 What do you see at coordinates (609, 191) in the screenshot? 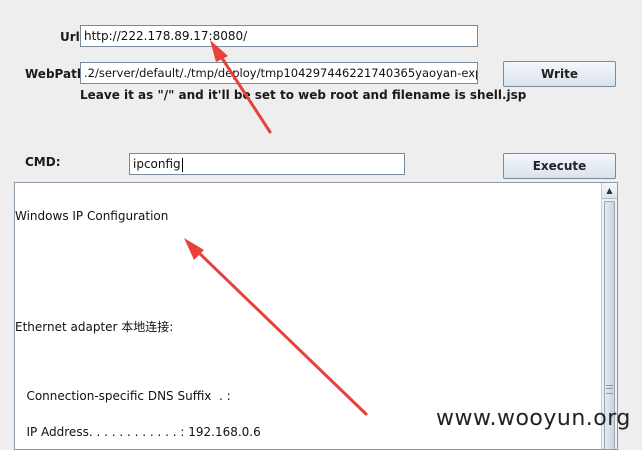
I see `scroll-up-arrow-icon: ▲` at bounding box center [609, 191].